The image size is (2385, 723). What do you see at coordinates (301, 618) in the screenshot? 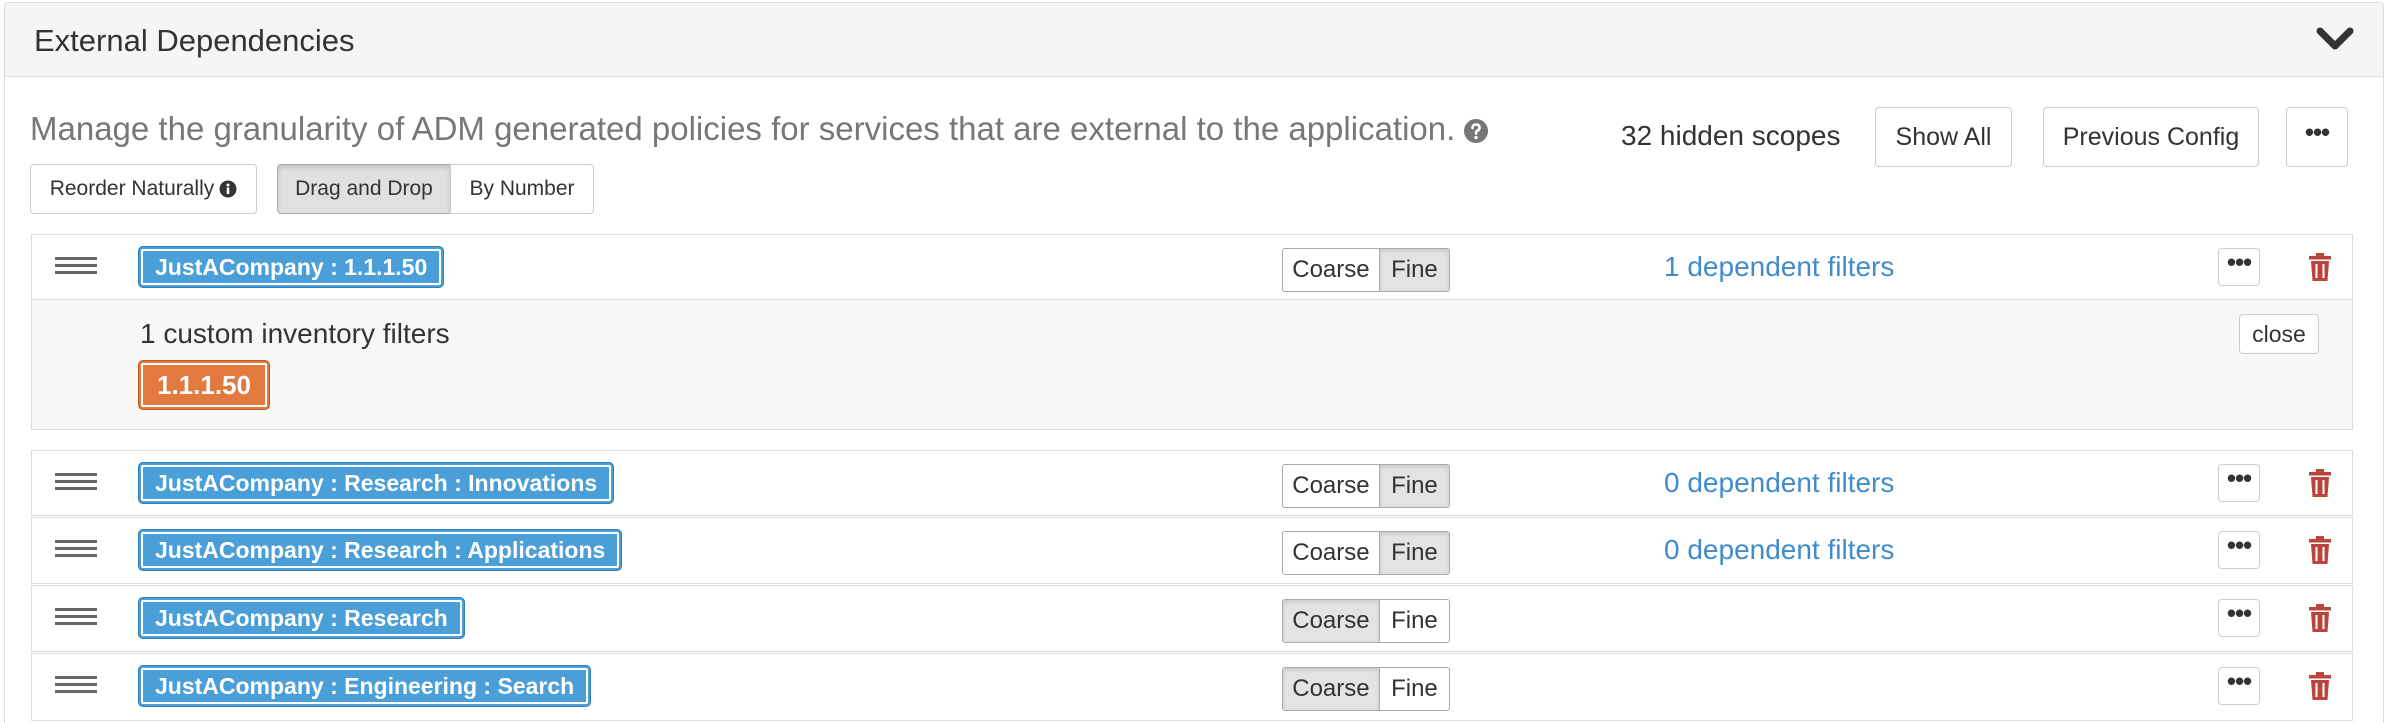
I see `scope-tag: JustACompany : Research` at bounding box center [301, 618].